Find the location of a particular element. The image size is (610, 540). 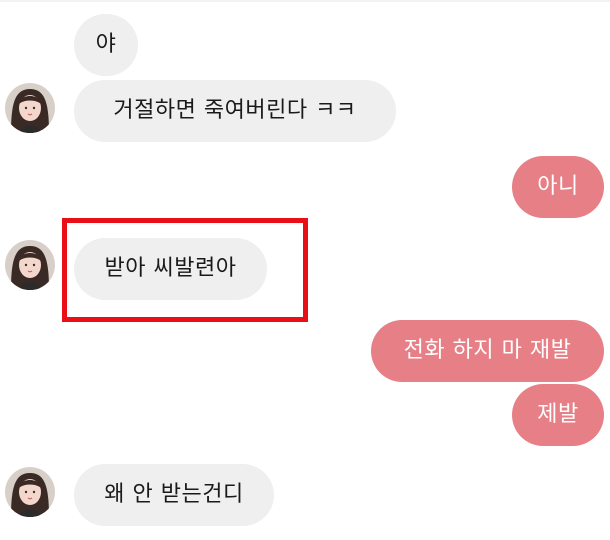

message-text: 아니 is located at coordinates (558, 186).